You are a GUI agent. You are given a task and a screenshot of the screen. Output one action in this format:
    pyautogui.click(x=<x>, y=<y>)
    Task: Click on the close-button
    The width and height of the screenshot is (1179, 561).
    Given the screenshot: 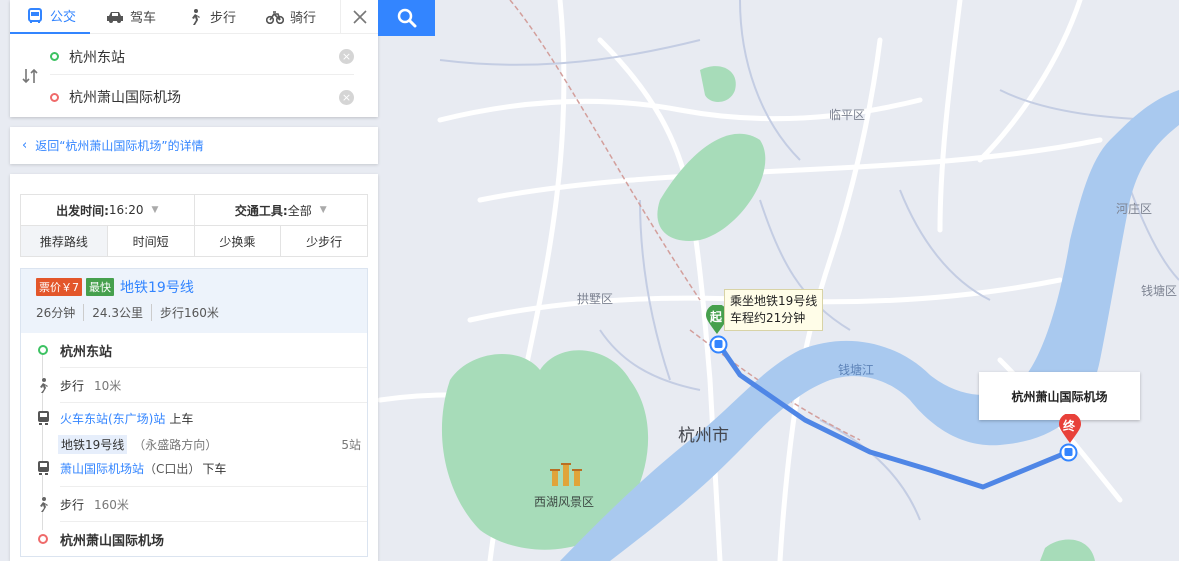 What is the action you would take?
    pyautogui.click(x=359, y=17)
    